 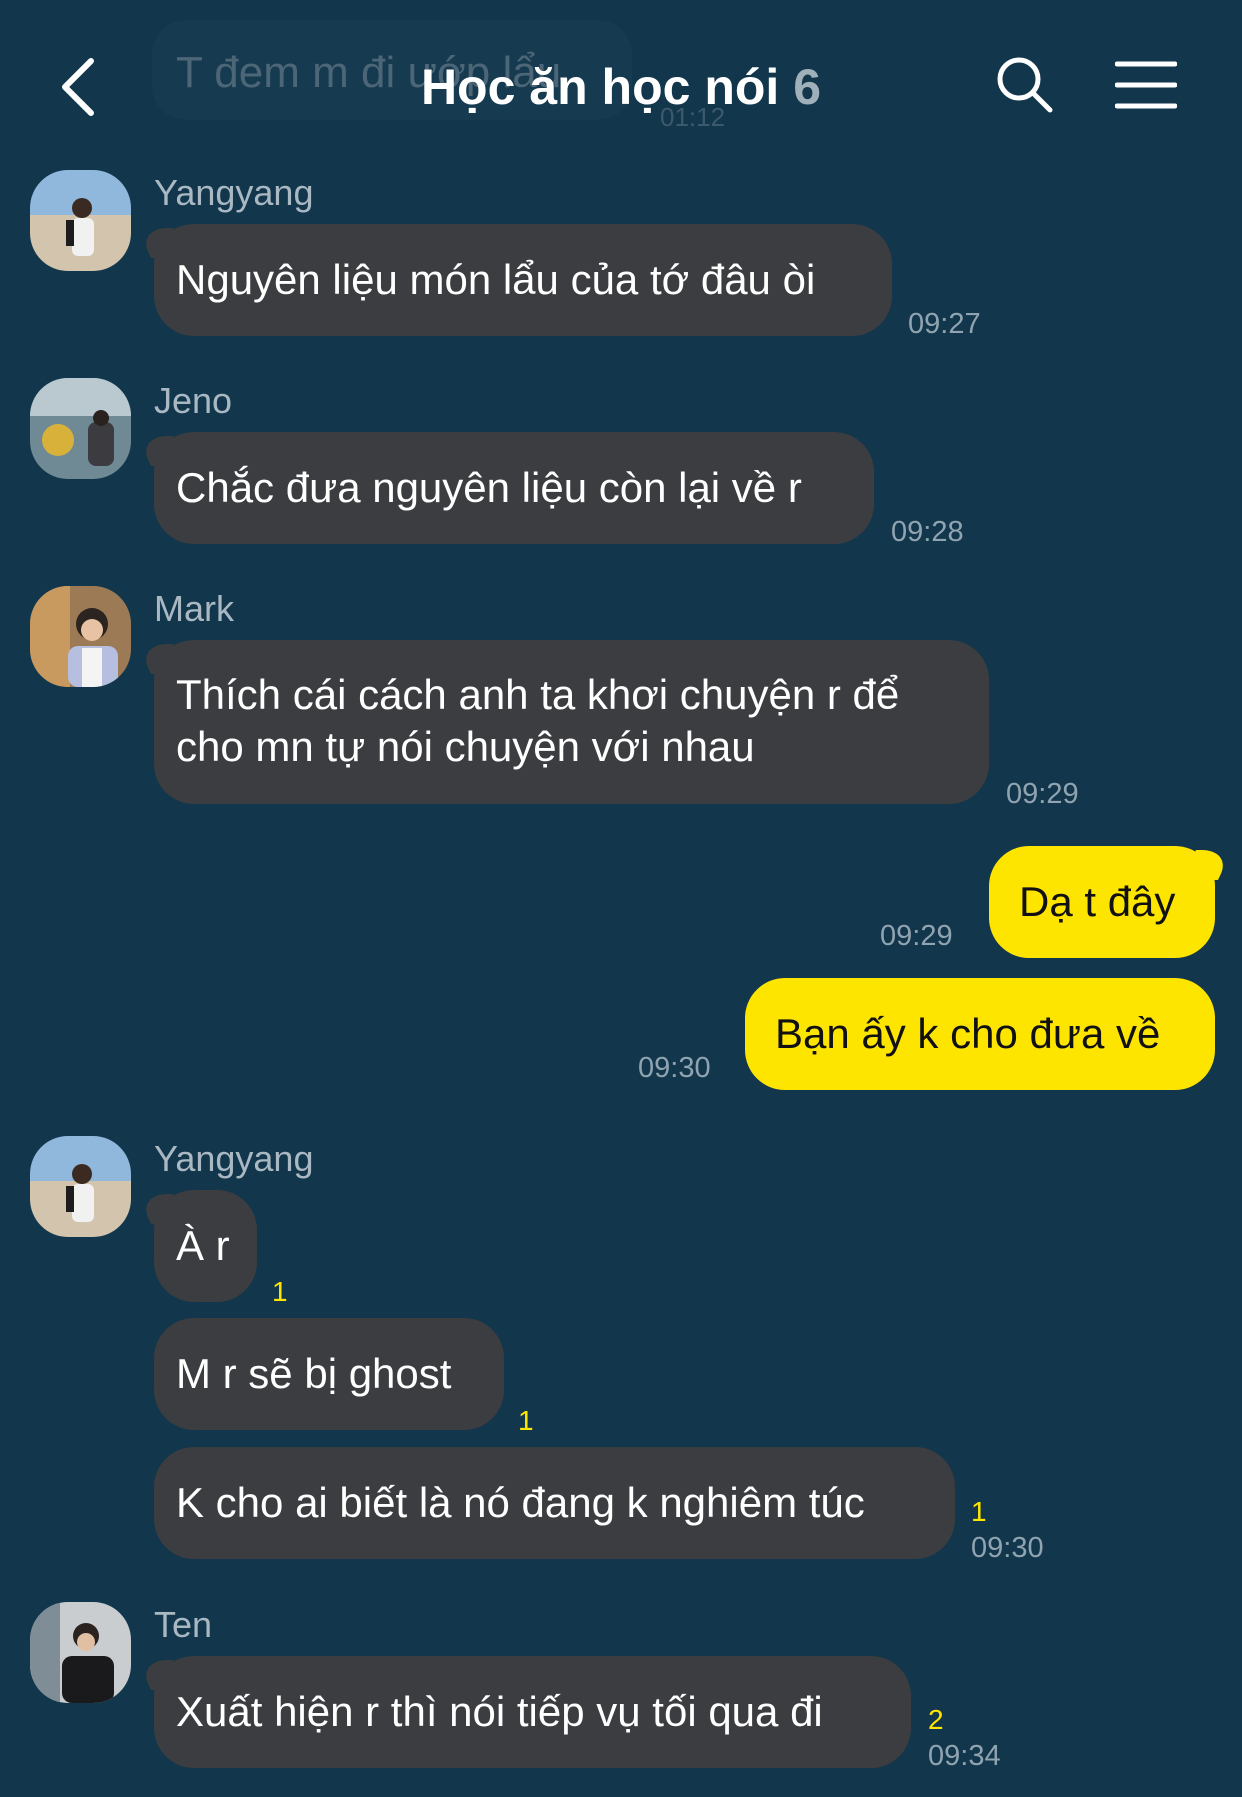 I want to click on avatar-mark, so click(x=80, y=636).